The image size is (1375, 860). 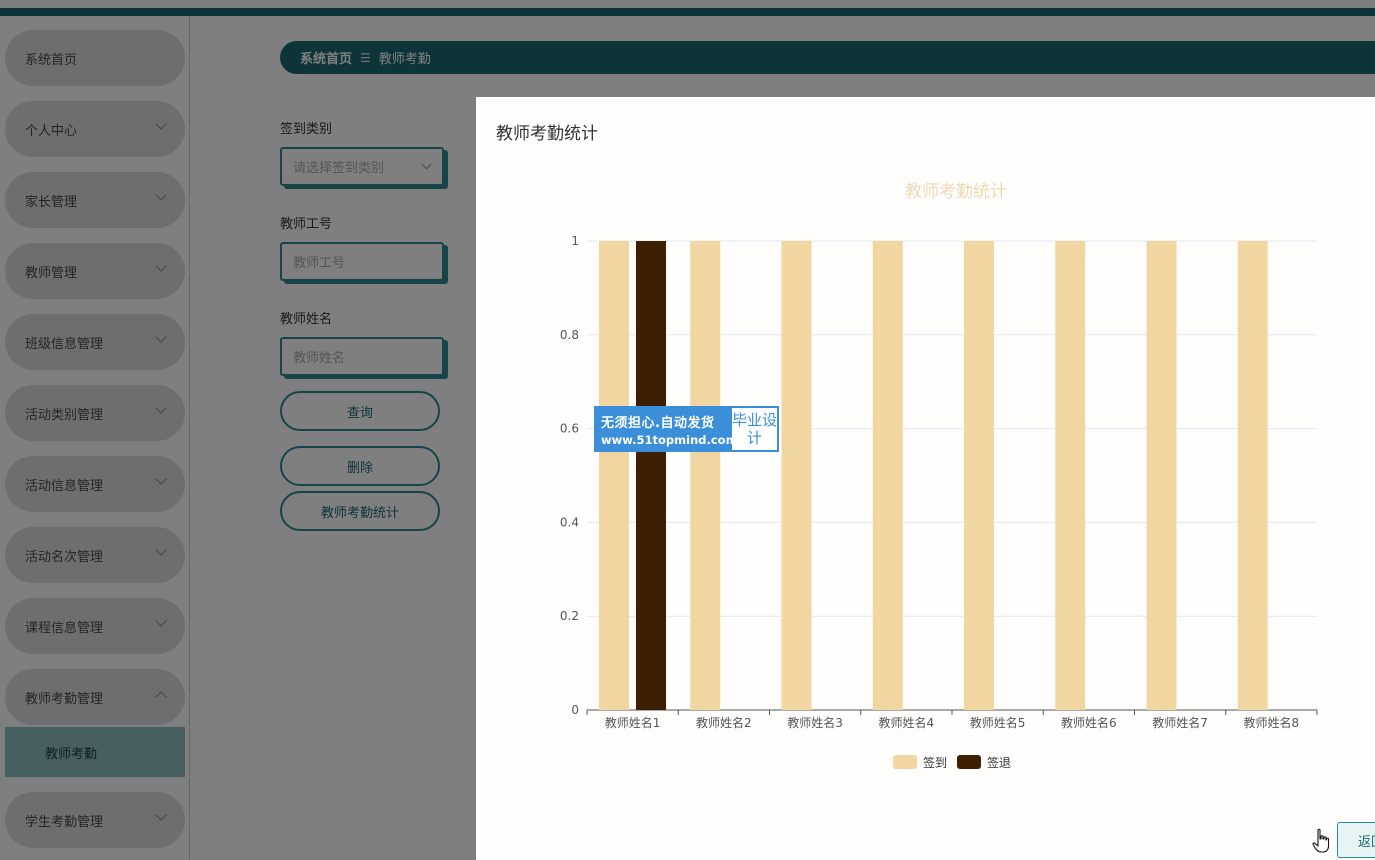 What do you see at coordinates (935, 762) in the screenshot?
I see `legend-label: 签到` at bounding box center [935, 762].